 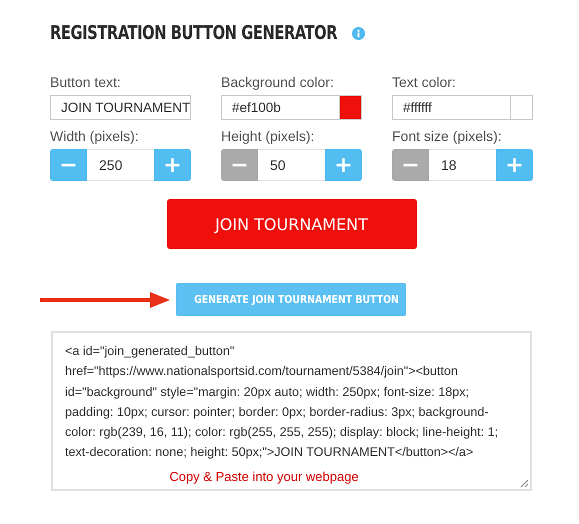 What do you see at coordinates (264, 476) in the screenshot?
I see `copy-note: Copy & Paste into your webpage` at bounding box center [264, 476].